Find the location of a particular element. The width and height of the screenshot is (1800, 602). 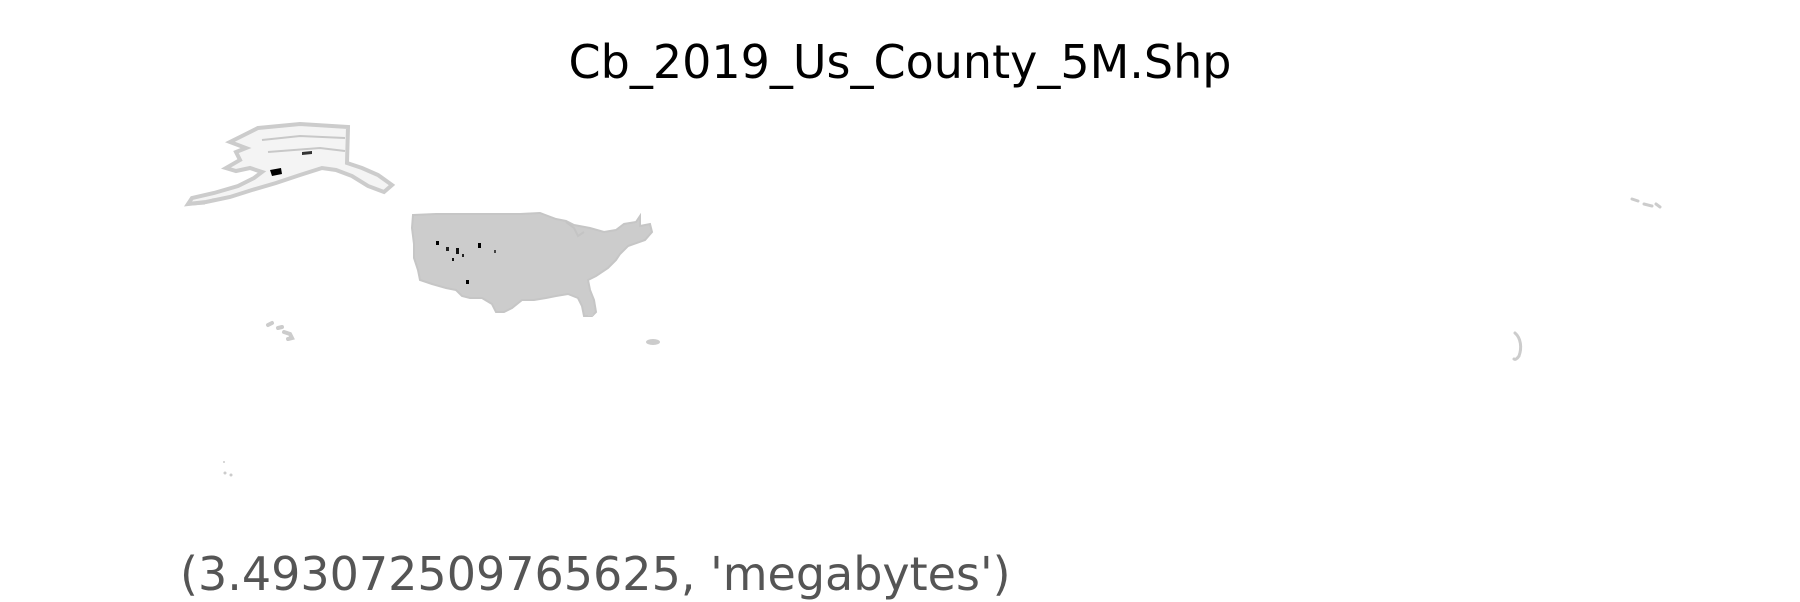

contiguous-us-outline is located at coordinates (532, 264).